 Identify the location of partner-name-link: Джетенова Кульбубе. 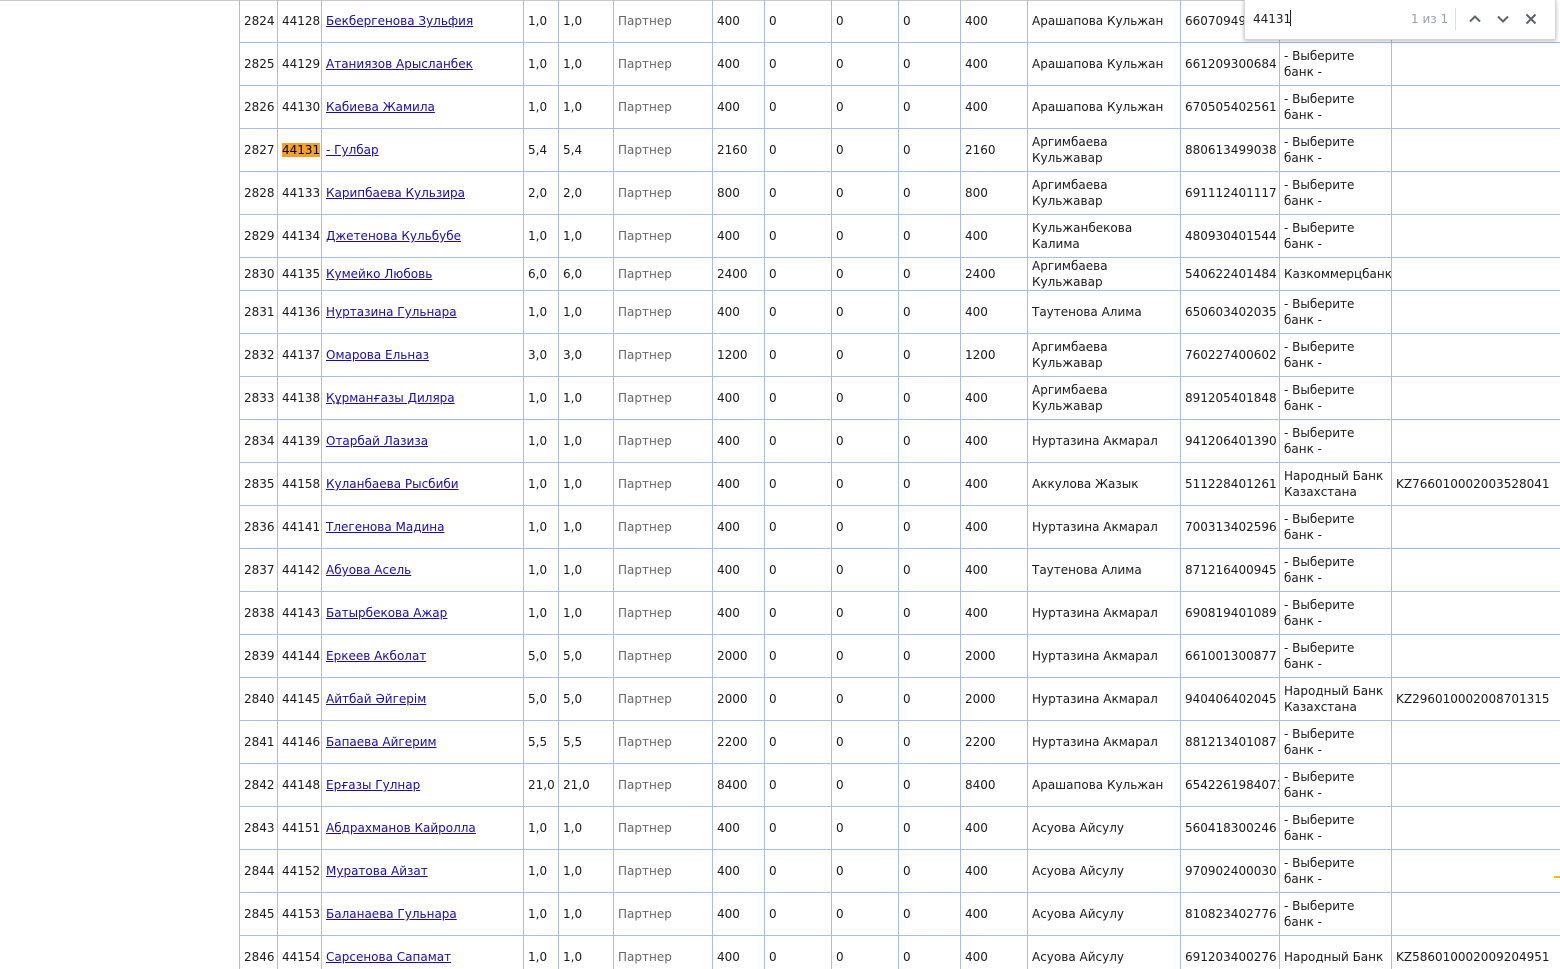
(393, 236).